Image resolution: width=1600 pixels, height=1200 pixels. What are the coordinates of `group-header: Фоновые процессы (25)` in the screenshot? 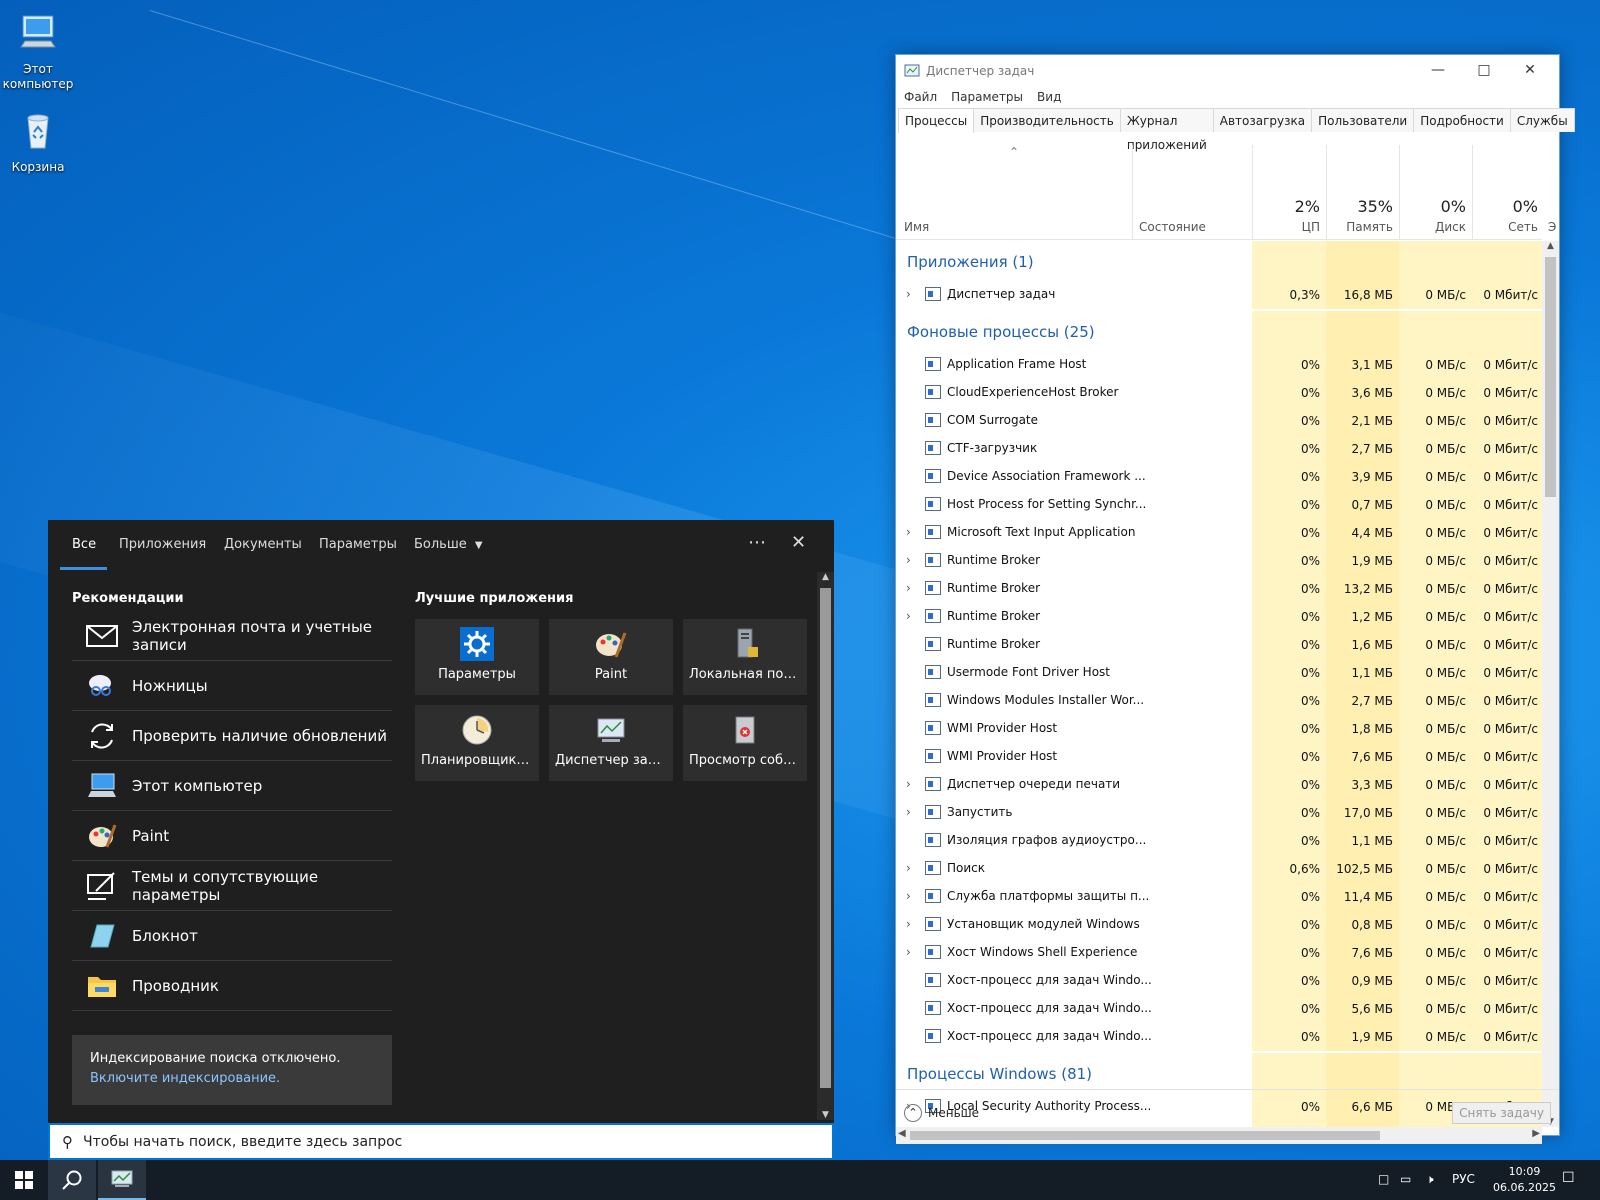 It's located at (1219, 331).